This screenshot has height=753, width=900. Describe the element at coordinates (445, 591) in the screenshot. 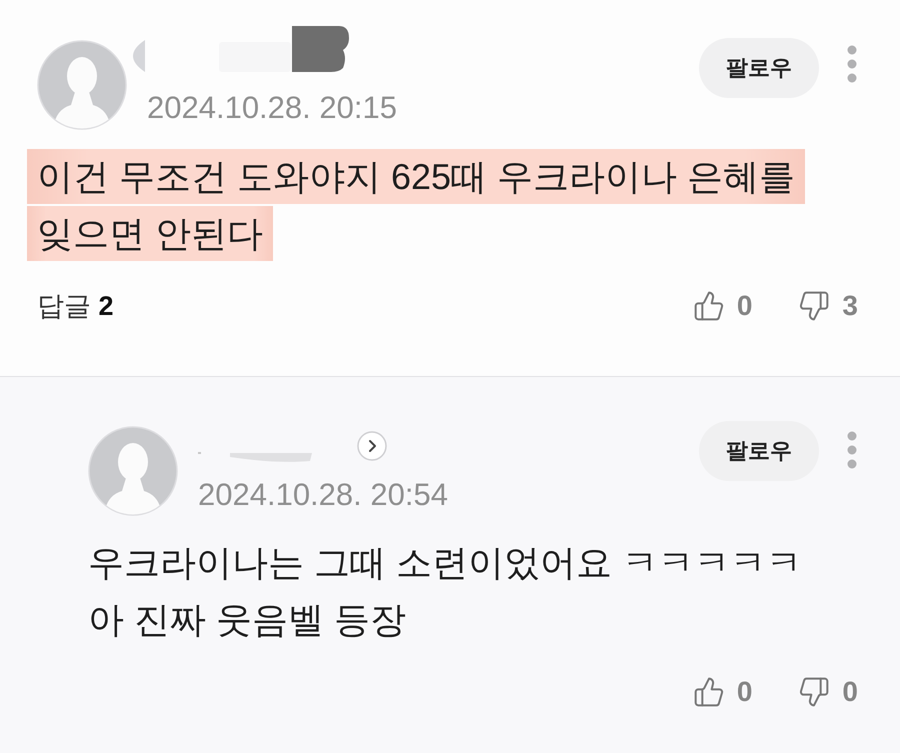

I see `comment-text: 우크라이나는 그때 소련이었어요 ㅋㅋㅋㅋㅋ 아 진짜 웃음벨 등장` at that location.